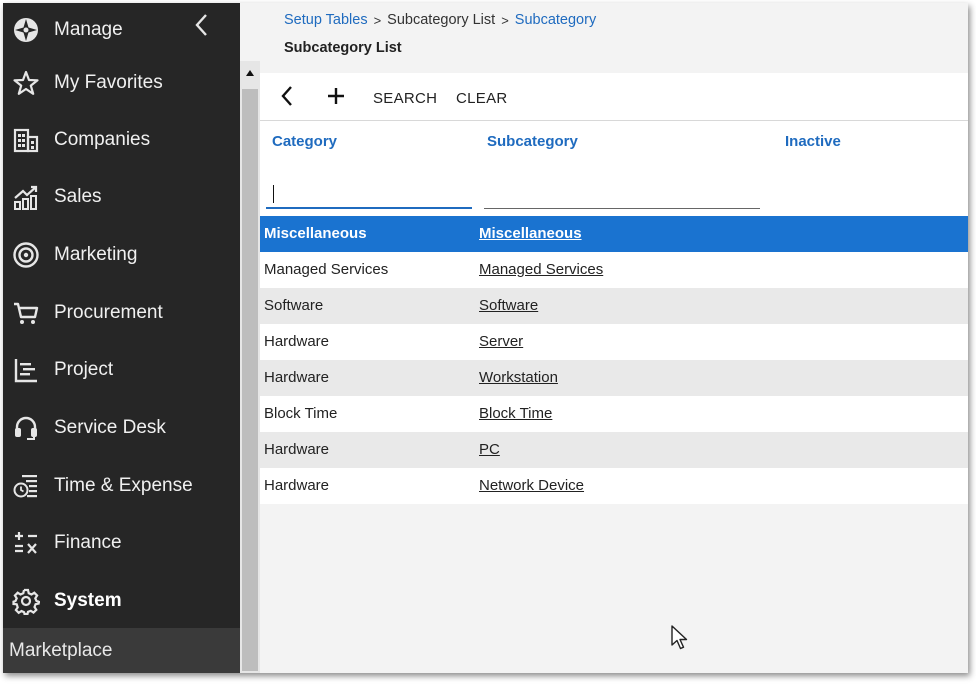  I want to click on sidebar-item-procurement: Procurement, so click(121, 313).